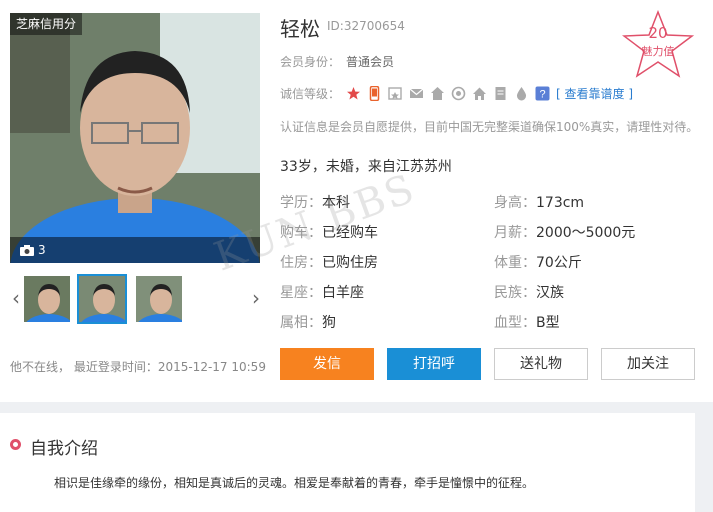 Image resolution: width=713 pixels, height=512 pixels. I want to click on intro-bullet-icon, so click(15, 444).